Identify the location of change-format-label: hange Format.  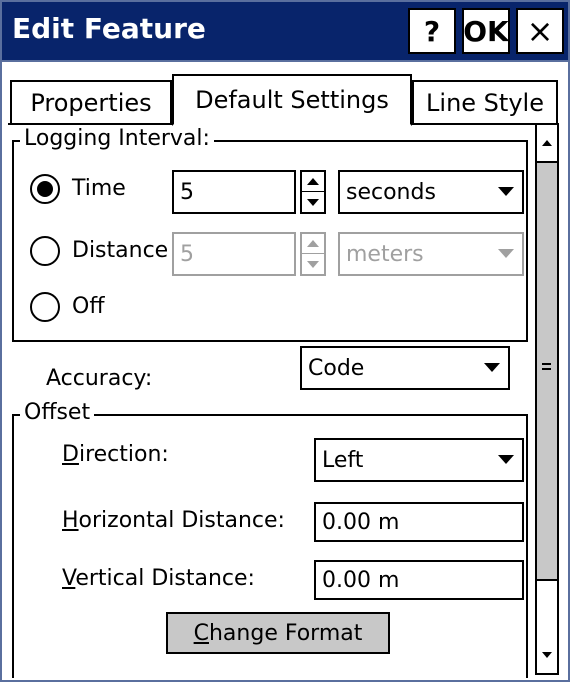
(285, 633).